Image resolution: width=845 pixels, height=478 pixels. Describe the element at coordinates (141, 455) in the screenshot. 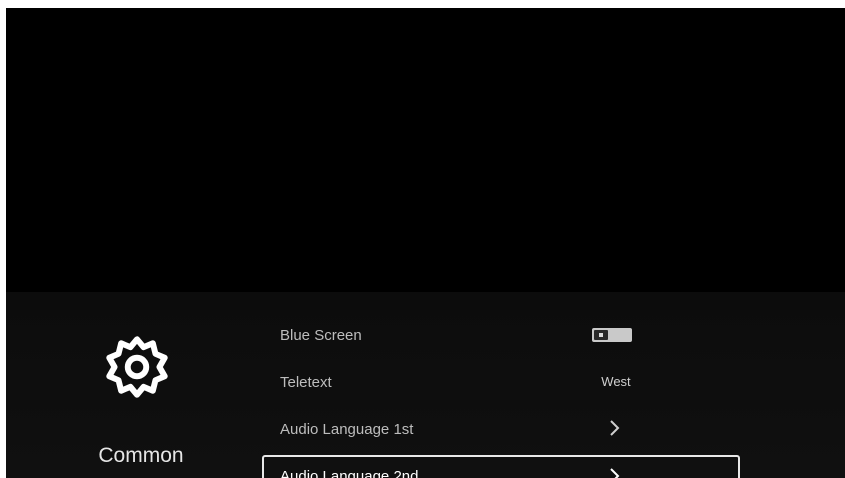

I see `category-label: Common` at that location.